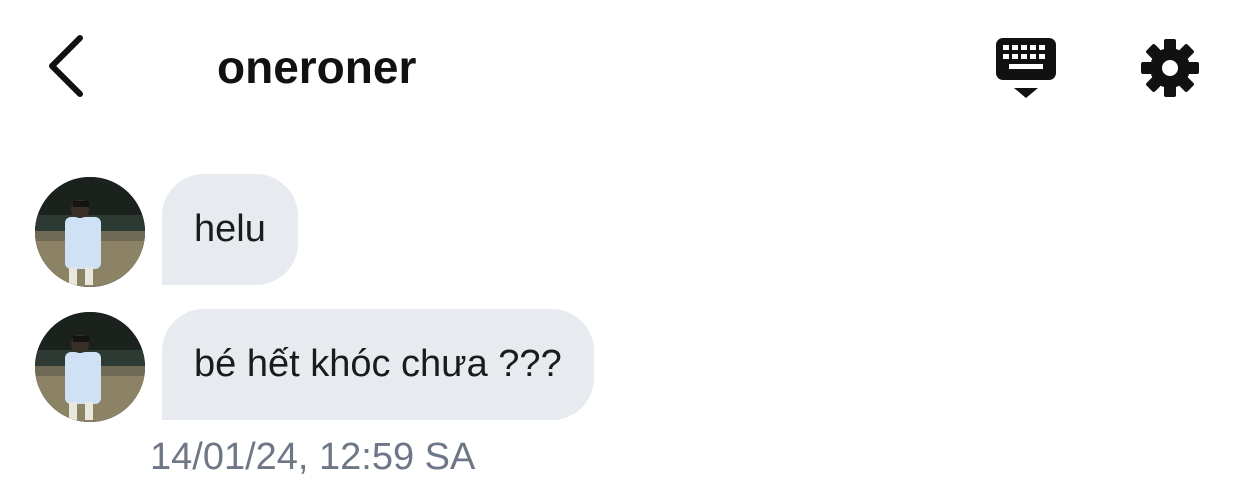  I want to click on back-button, so click(66, 66).